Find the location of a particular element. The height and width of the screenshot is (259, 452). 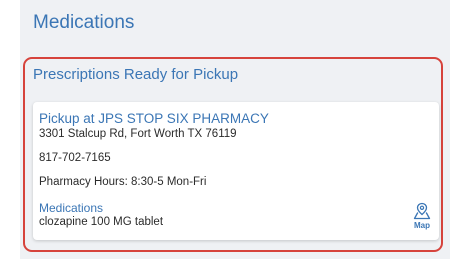

pharmacy-hours: Pharmacy Hours: 8:30-5 Mon-Fri is located at coordinates (123, 182).